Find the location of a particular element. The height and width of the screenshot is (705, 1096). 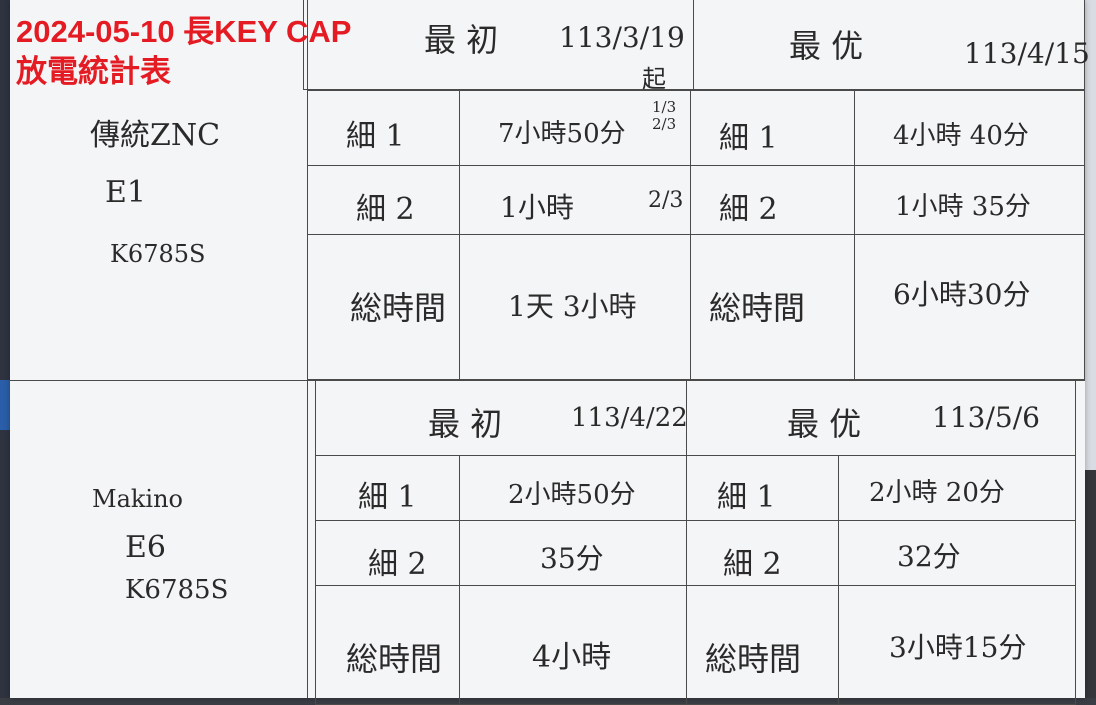

section2-row3-label: 総時間 is located at coordinates (394, 659).